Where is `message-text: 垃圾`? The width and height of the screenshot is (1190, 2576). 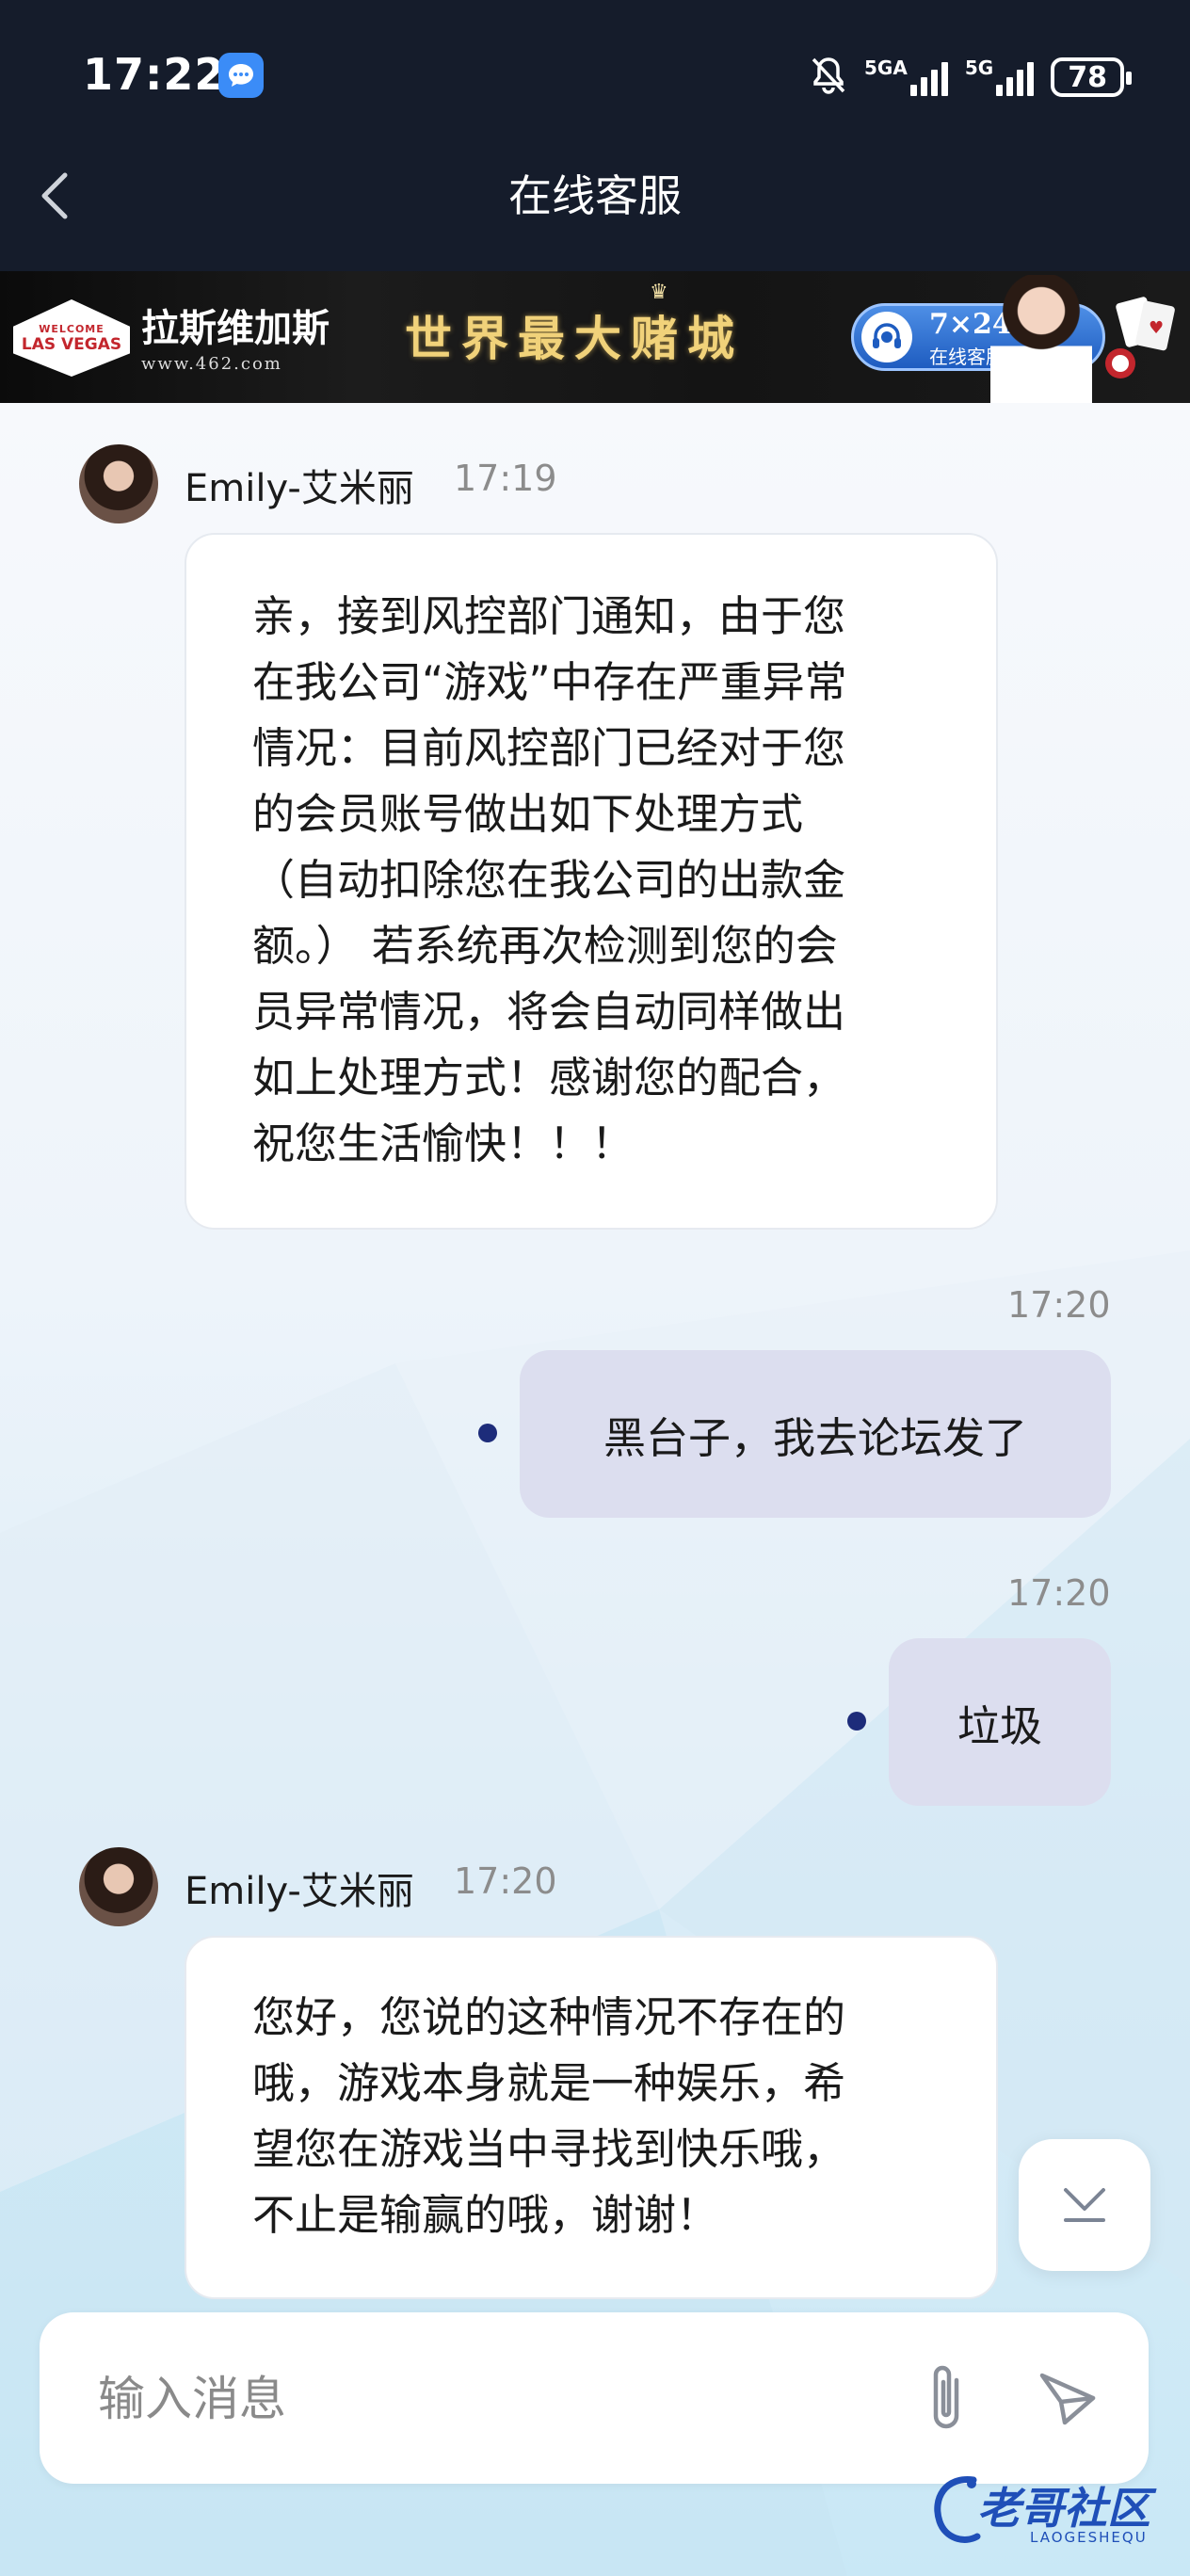 message-text: 垃圾 is located at coordinates (999, 1725).